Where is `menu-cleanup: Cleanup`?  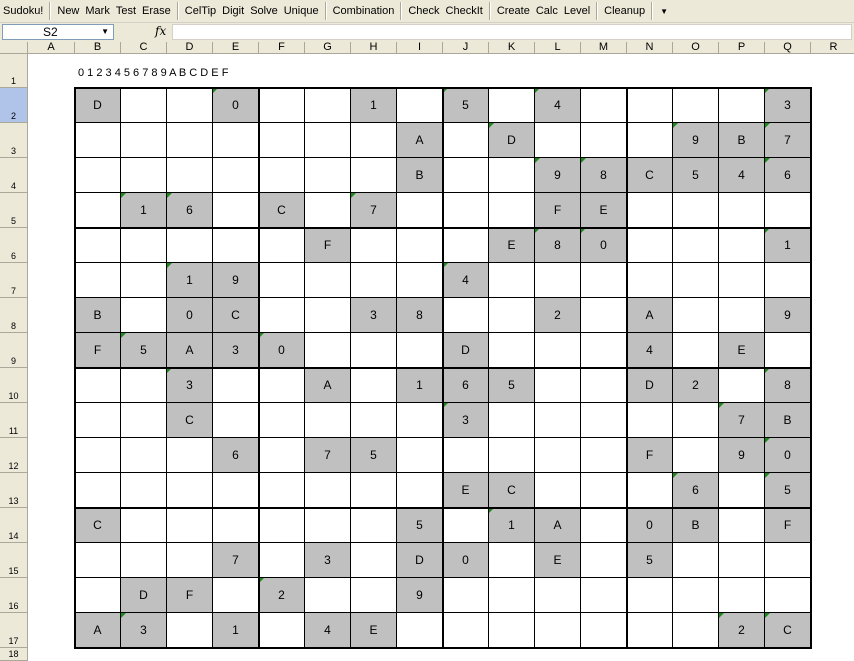 menu-cleanup: Cleanup is located at coordinates (624, 11).